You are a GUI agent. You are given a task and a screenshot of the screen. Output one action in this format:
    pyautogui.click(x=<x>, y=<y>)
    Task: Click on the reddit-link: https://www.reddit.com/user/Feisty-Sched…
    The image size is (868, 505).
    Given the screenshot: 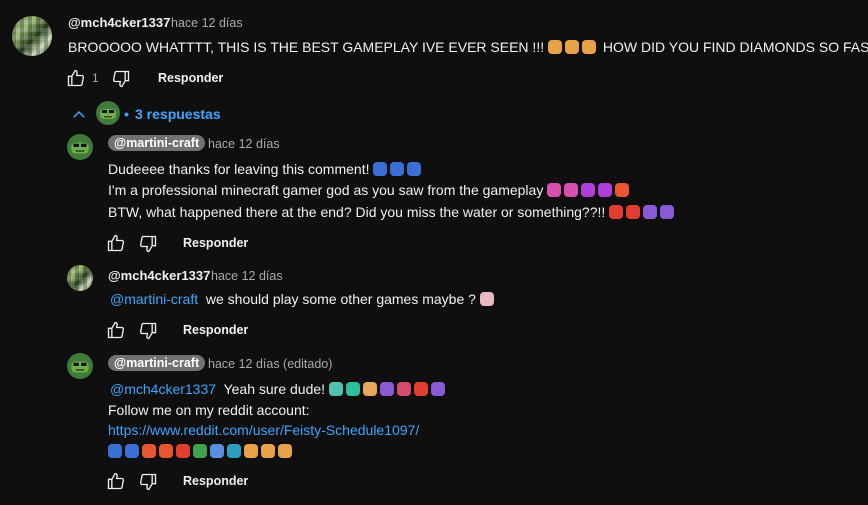 What is the action you would take?
    pyautogui.click(x=263, y=430)
    